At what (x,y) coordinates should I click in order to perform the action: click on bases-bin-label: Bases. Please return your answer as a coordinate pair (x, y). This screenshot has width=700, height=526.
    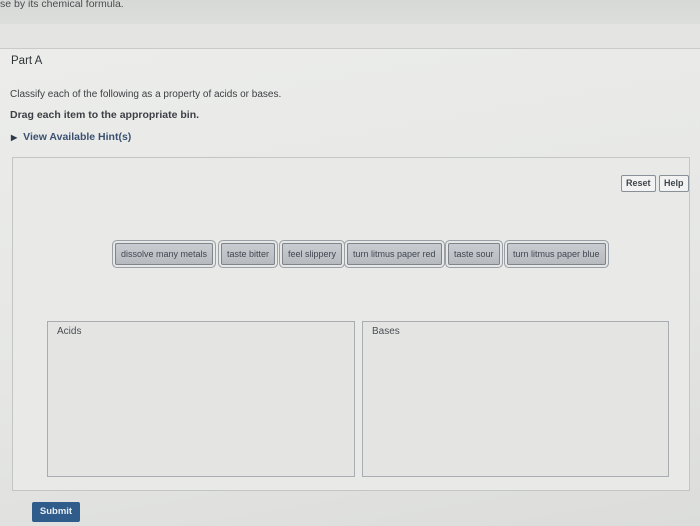
    Looking at the image, I should click on (386, 331).